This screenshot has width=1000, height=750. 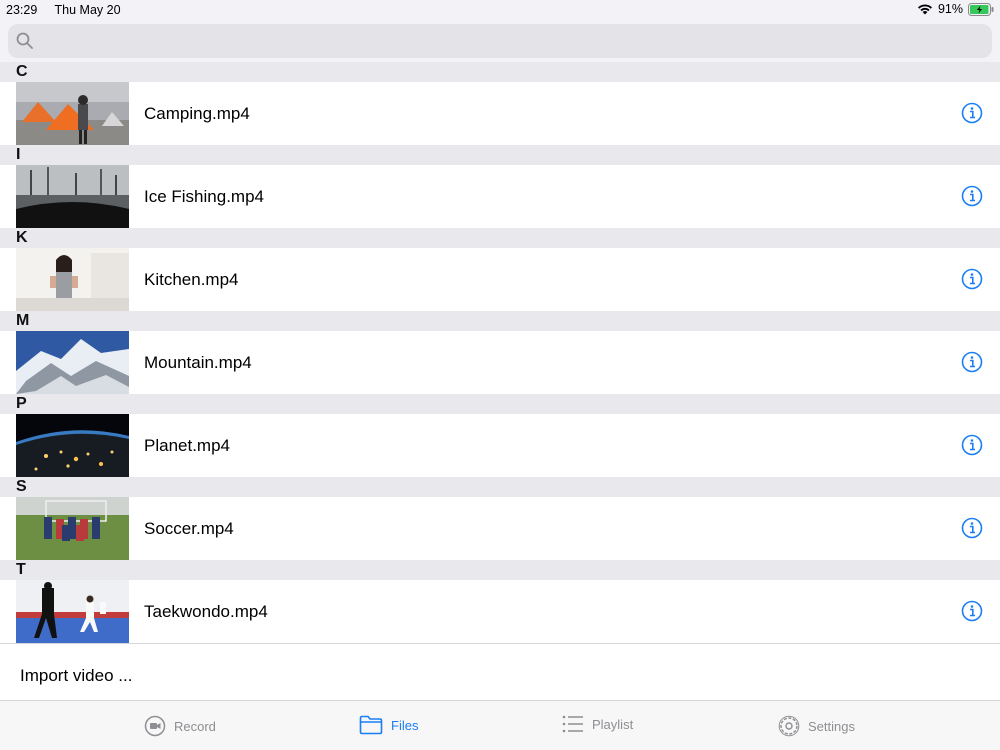 I want to click on file-row-planet: Planet.mp4, so click(x=500, y=445).